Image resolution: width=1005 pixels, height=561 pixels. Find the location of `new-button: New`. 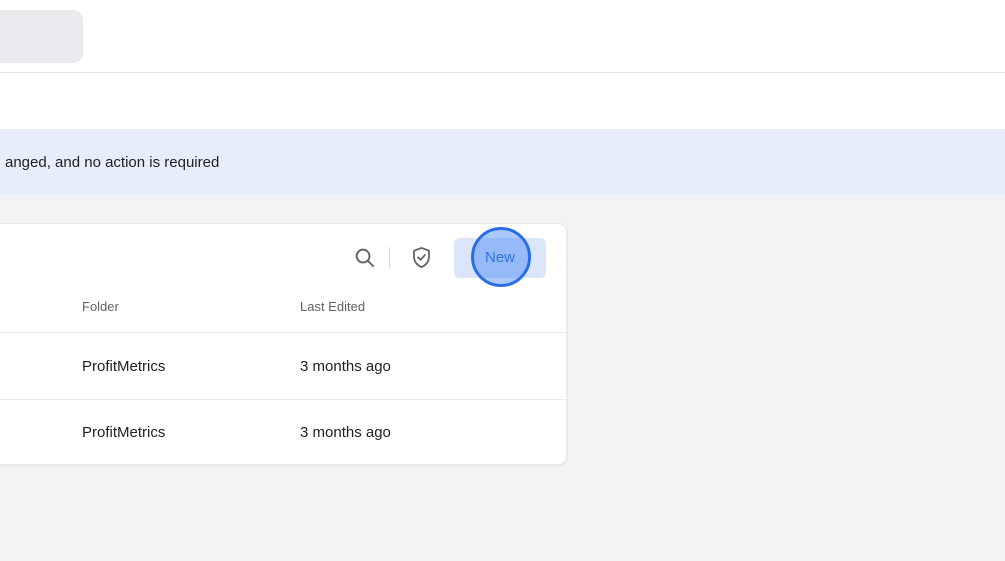

new-button: New is located at coordinates (500, 257).